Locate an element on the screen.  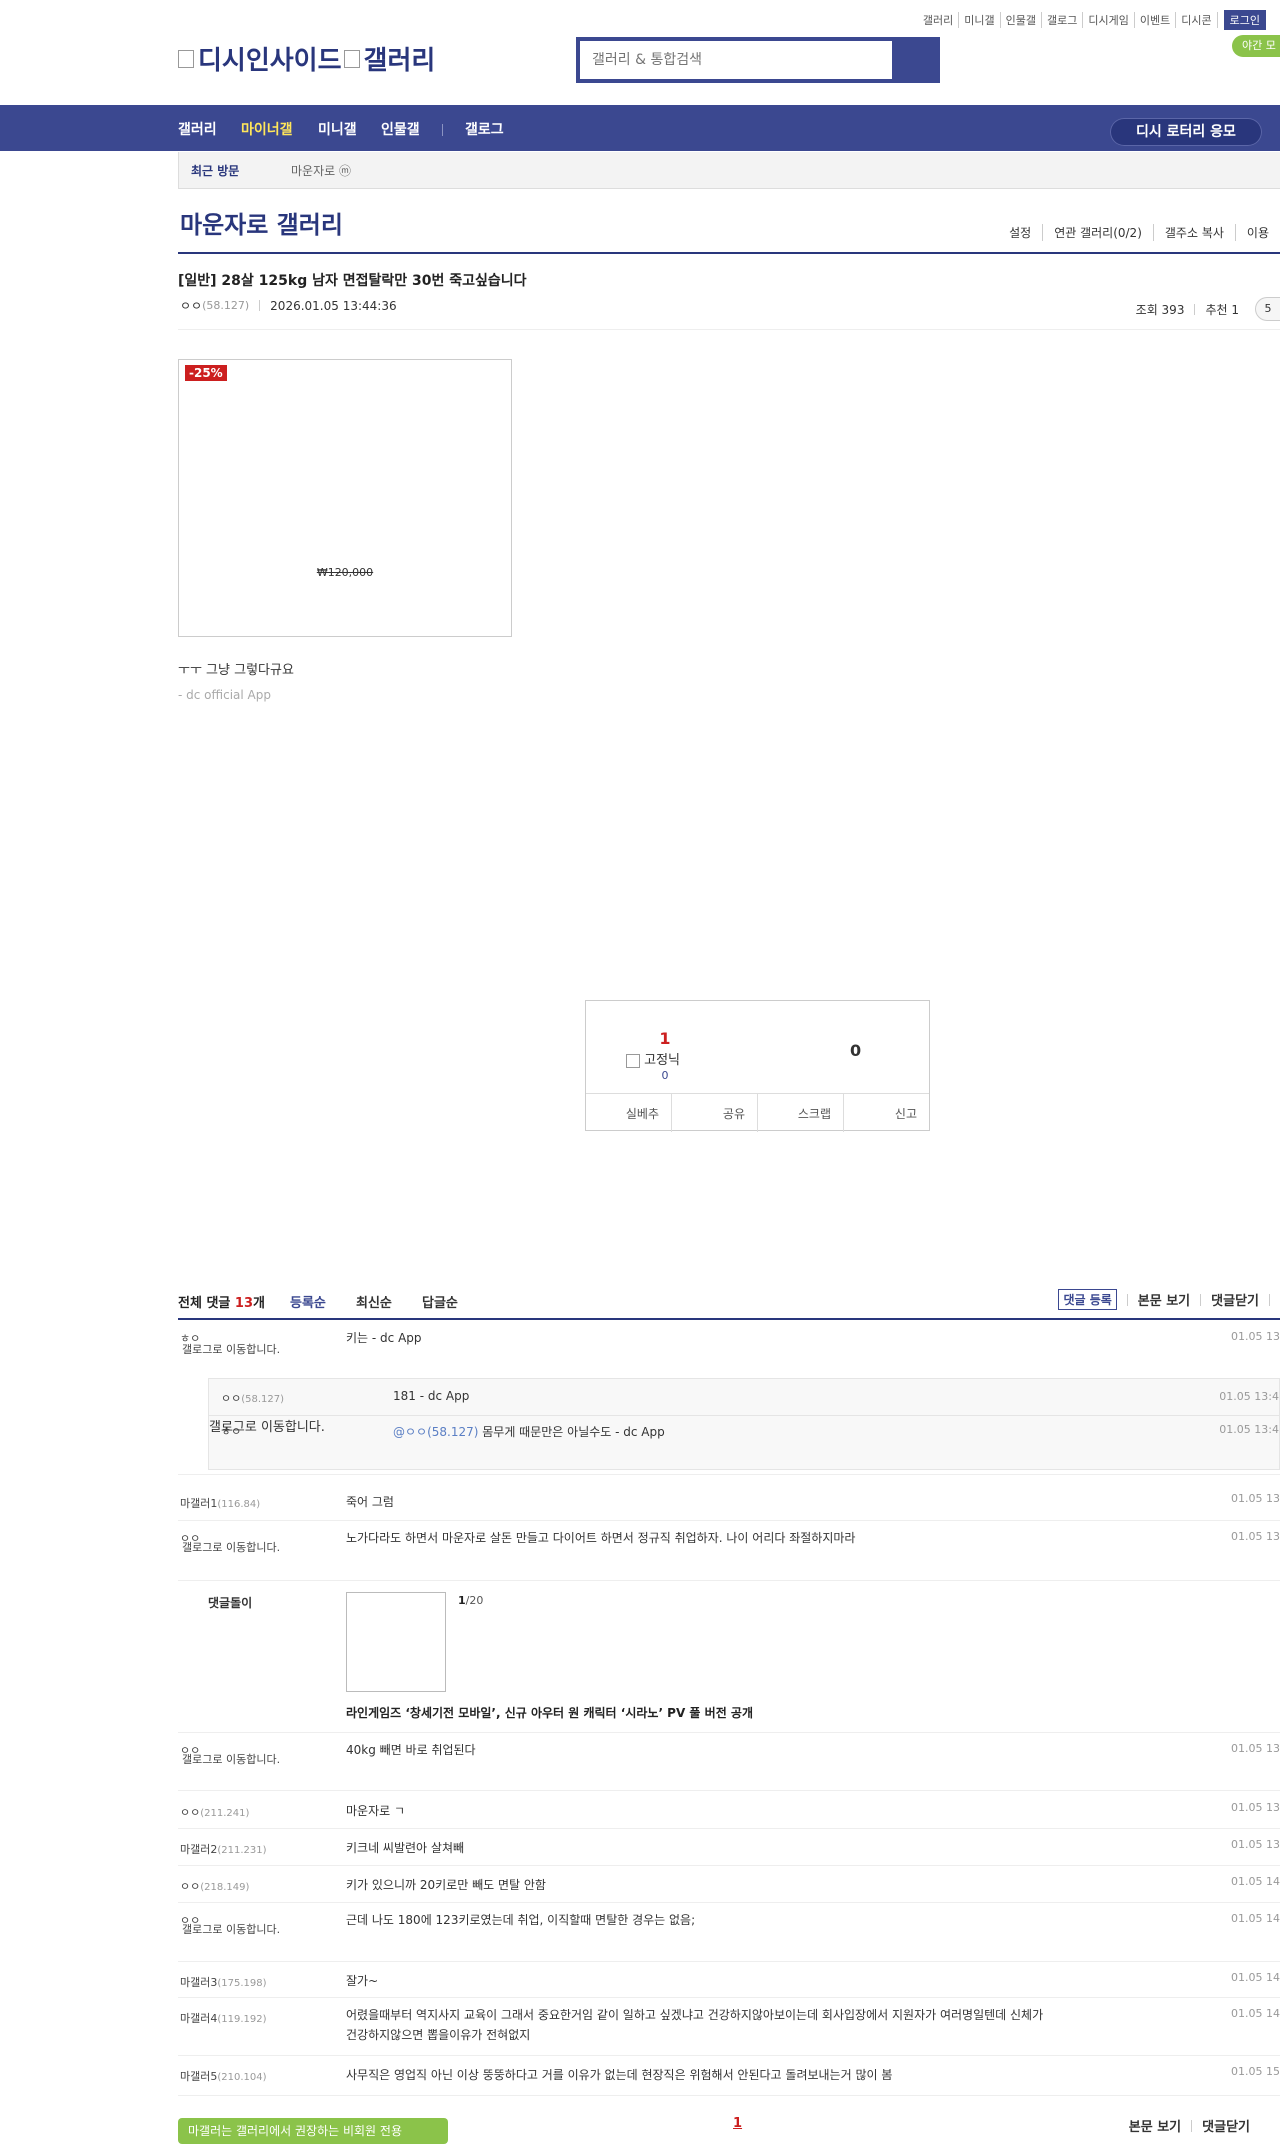
bottom-comment-actions: 본문 보기 댓글닫기 is located at coordinates (1189, 2125).